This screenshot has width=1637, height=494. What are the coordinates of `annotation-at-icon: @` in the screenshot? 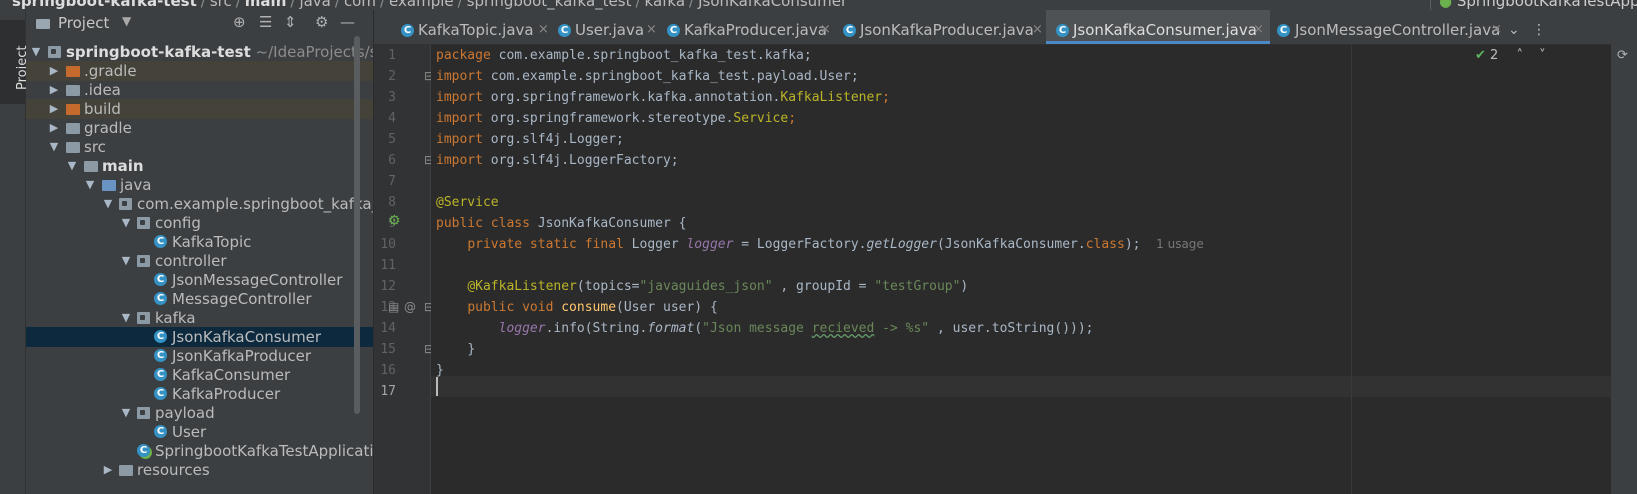 It's located at (410, 307).